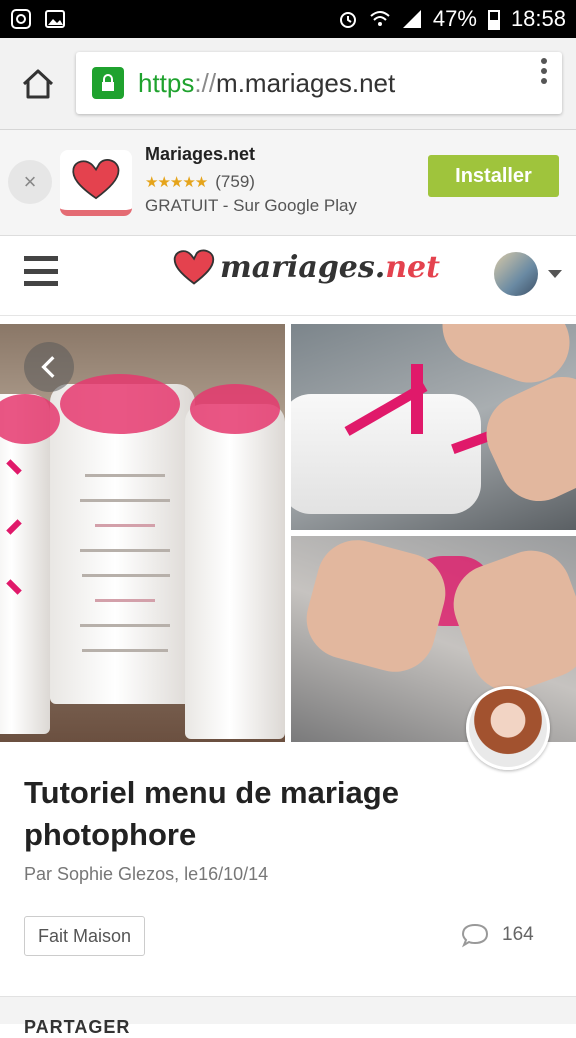 Image resolution: width=576 pixels, height=1038 pixels. What do you see at coordinates (433, 427) in the screenshot?
I see `gallery-photo-top-right` at bounding box center [433, 427].